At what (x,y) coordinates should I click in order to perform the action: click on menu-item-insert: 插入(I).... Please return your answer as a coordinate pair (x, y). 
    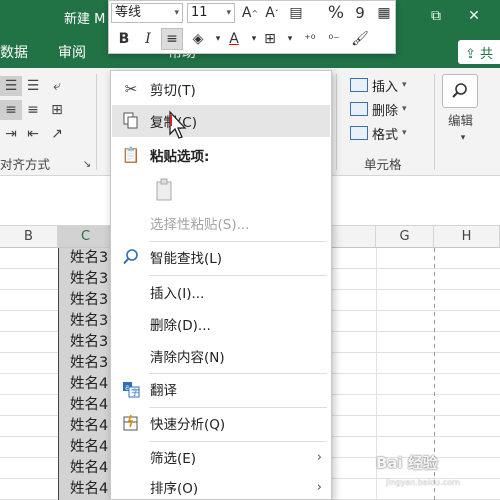
    Looking at the image, I should click on (221, 292).